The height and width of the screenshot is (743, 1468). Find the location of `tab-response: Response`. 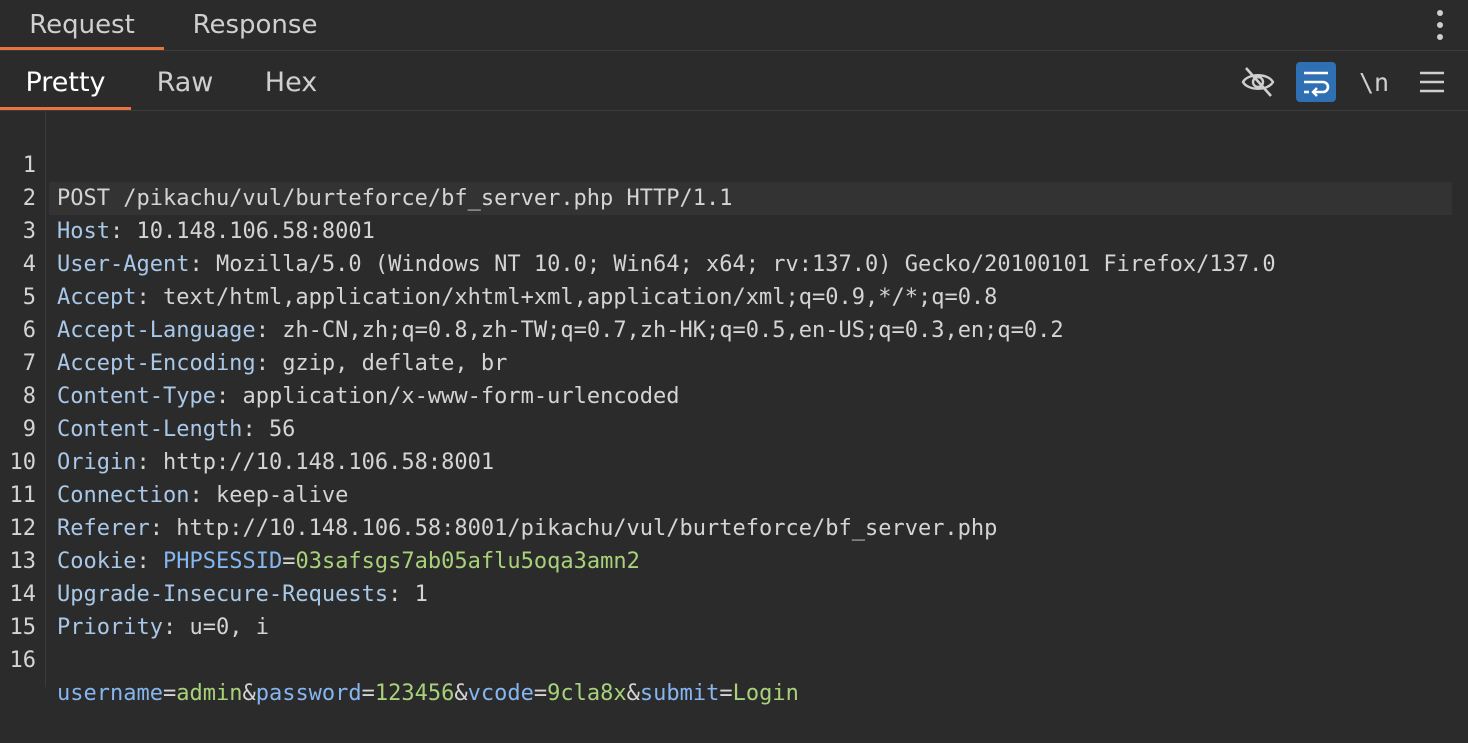

tab-response: Response is located at coordinates (255, 25).